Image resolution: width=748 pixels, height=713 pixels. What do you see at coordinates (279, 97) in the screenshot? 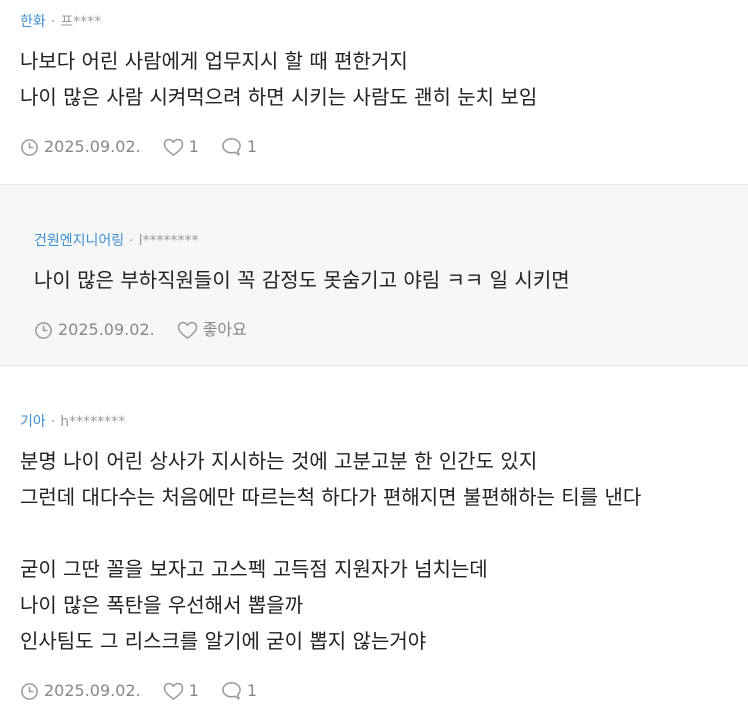
I see `comment-line: 나이 많은 사람 시켜먹으려 하면 시키는 사람도 괜히 눈치 보임` at bounding box center [279, 97].